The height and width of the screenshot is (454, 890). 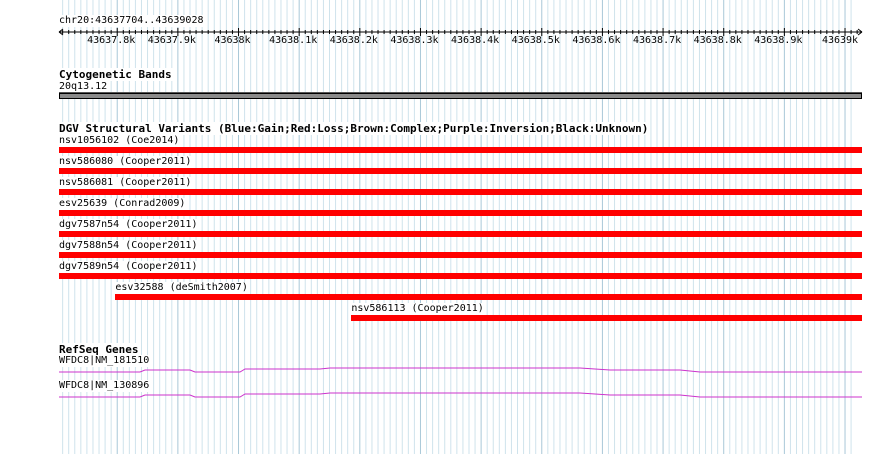 I want to click on ruler-tick-label: 43639k, so click(x=840, y=40).